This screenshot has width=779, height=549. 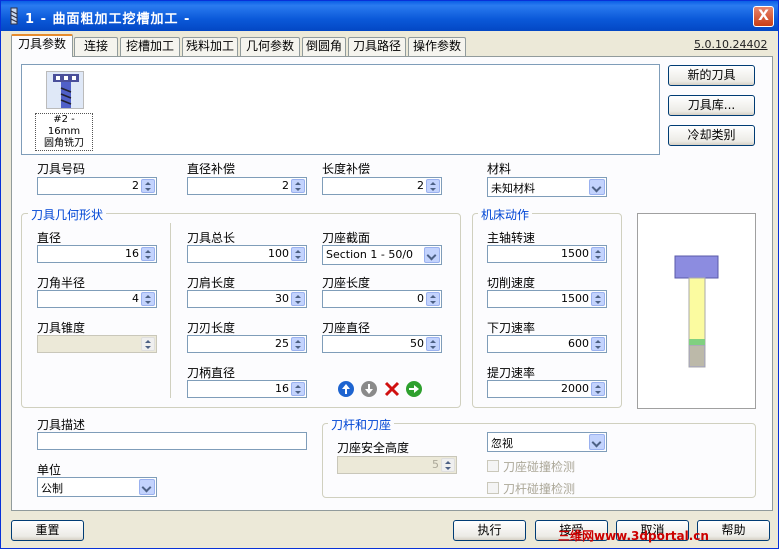 What do you see at coordinates (324, 46) in the screenshot?
I see `tab-fillet: 倒圆角` at bounding box center [324, 46].